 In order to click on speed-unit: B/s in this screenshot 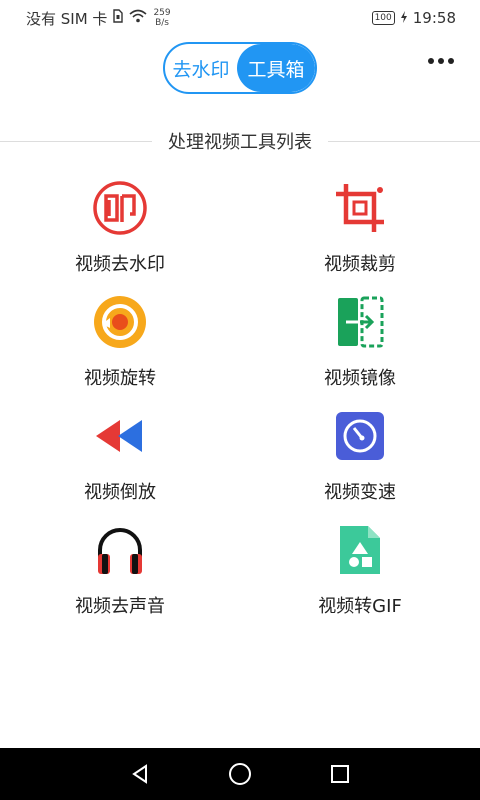, I will do `click(162, 23)`.